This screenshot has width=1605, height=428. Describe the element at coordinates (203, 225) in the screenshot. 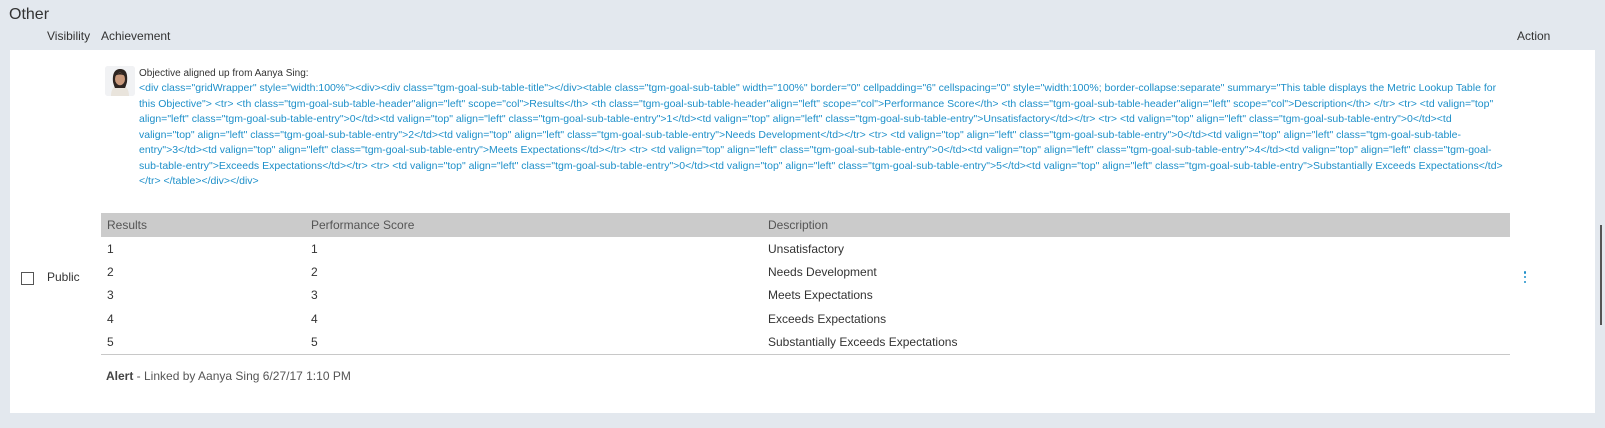

I see `header-results: Results` at that location.